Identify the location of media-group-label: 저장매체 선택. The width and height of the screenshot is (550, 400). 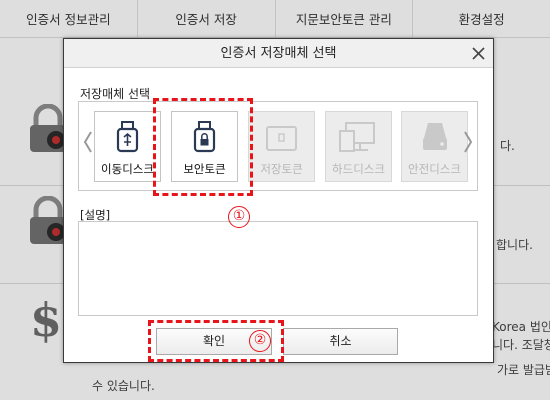
(115, 94).